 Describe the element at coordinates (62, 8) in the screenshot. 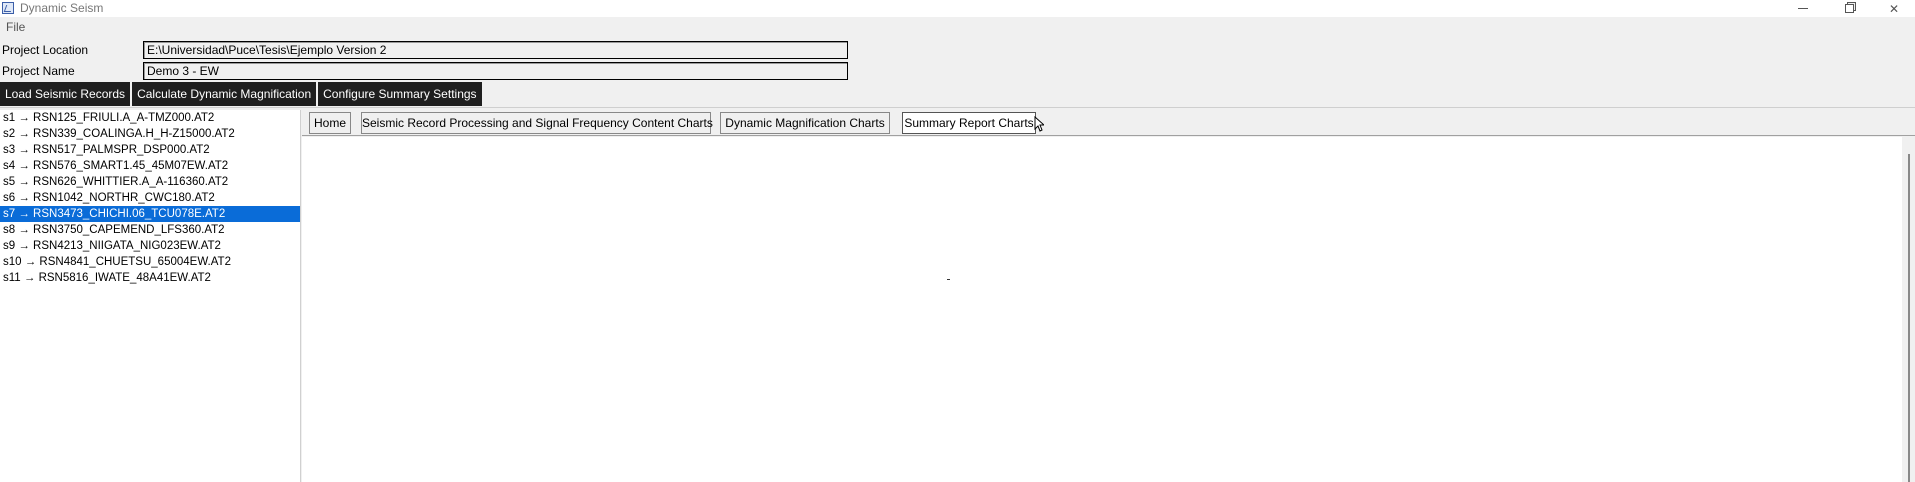

I see `window-title: Dynamic Seism` at that location.